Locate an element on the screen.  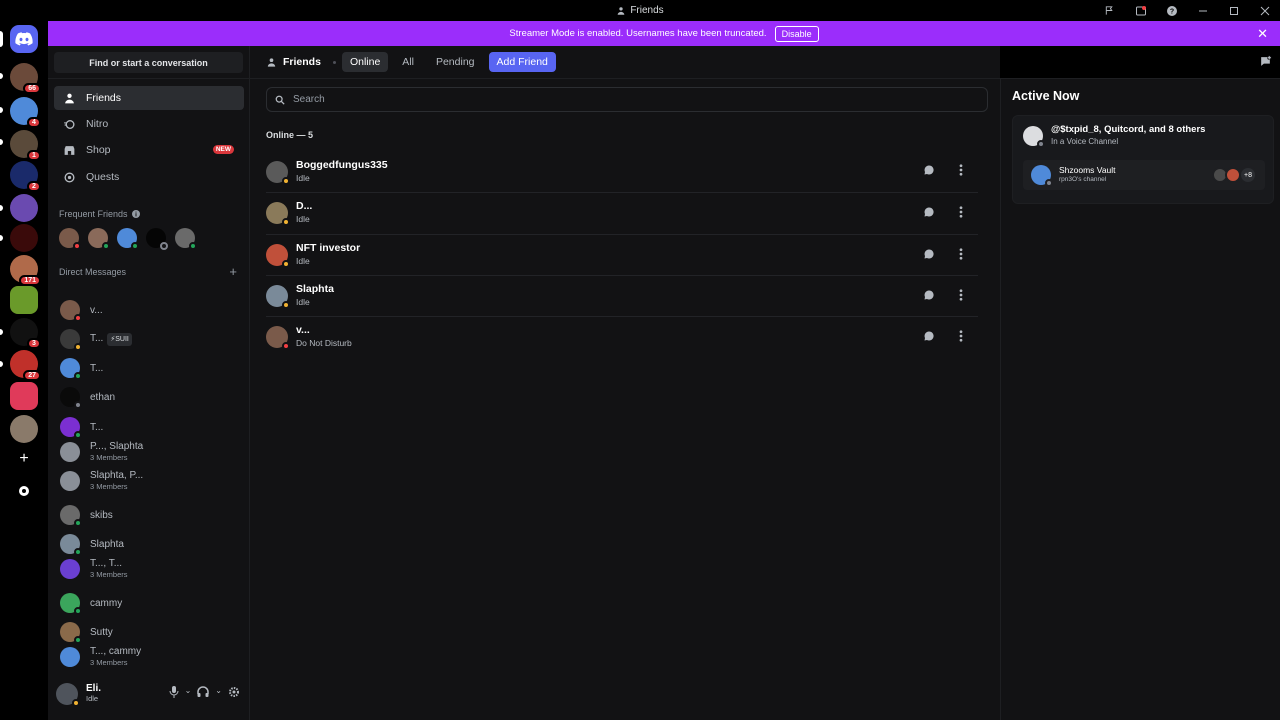
server-icon: 4 is located at coordinates (25, 112).